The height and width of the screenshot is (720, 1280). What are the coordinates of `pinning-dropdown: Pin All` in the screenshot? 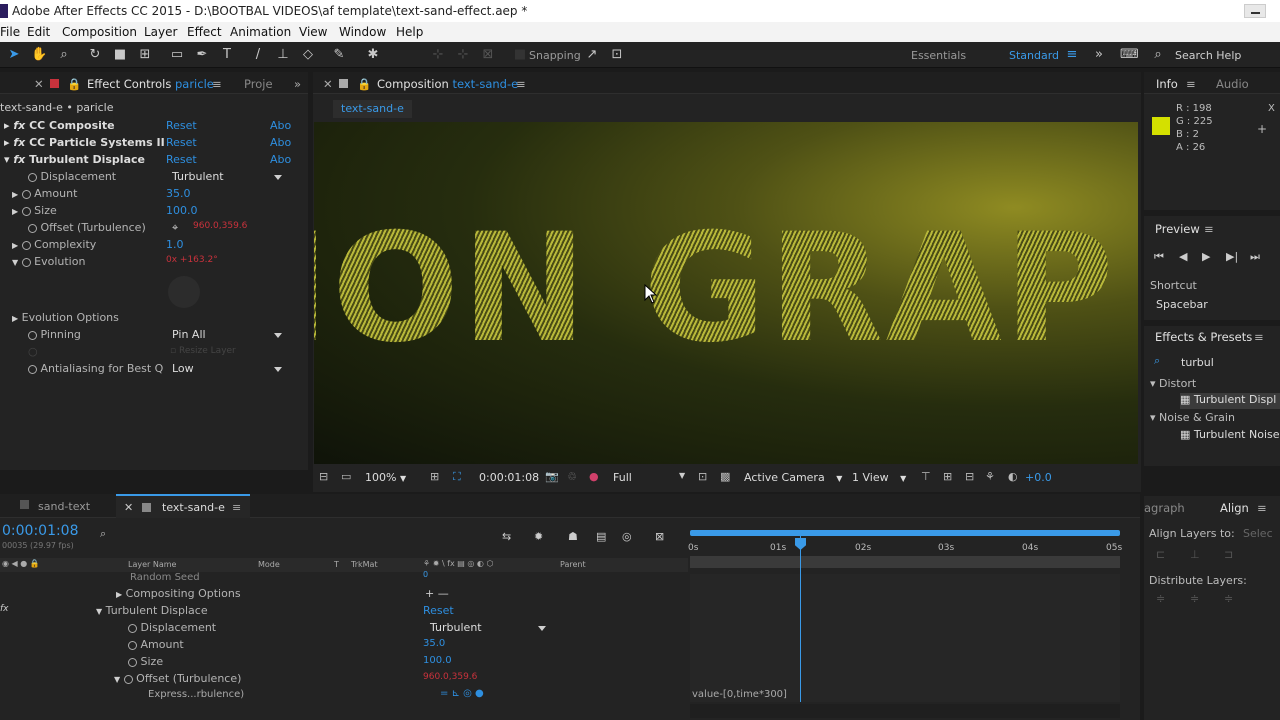 It's located at (227, 335).